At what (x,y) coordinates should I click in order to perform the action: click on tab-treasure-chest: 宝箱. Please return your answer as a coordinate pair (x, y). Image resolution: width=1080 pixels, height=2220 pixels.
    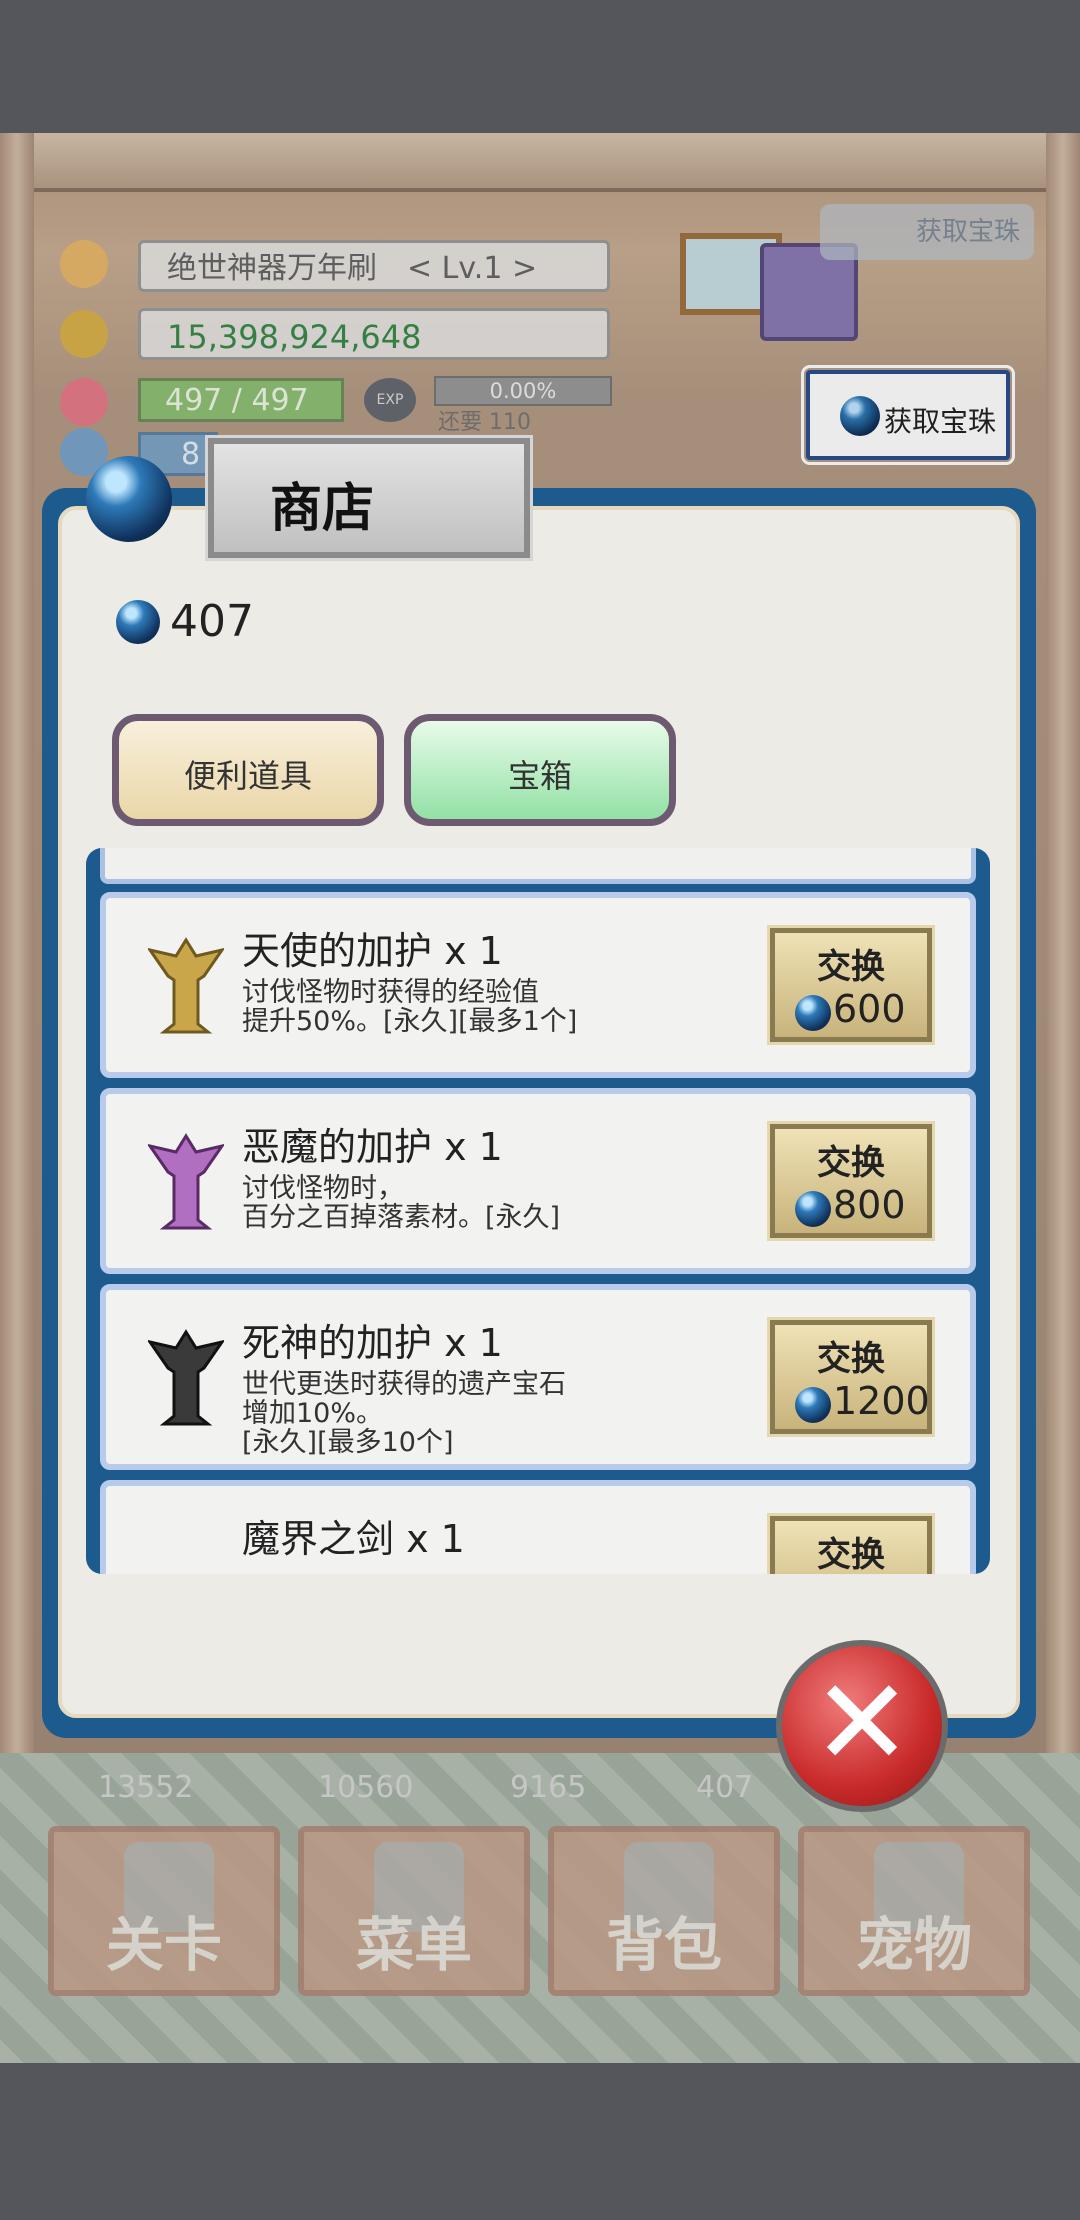
    Looking at the image, I should click on (540, 770).